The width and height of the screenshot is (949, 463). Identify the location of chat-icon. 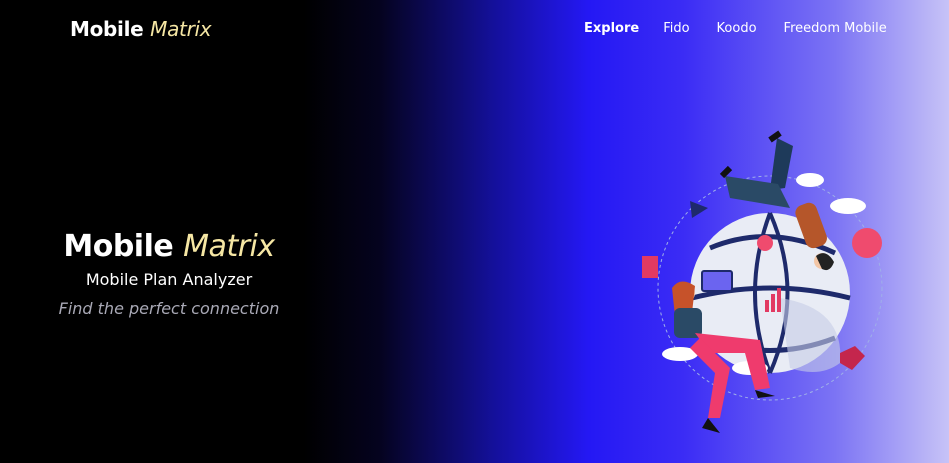
(650, 267).